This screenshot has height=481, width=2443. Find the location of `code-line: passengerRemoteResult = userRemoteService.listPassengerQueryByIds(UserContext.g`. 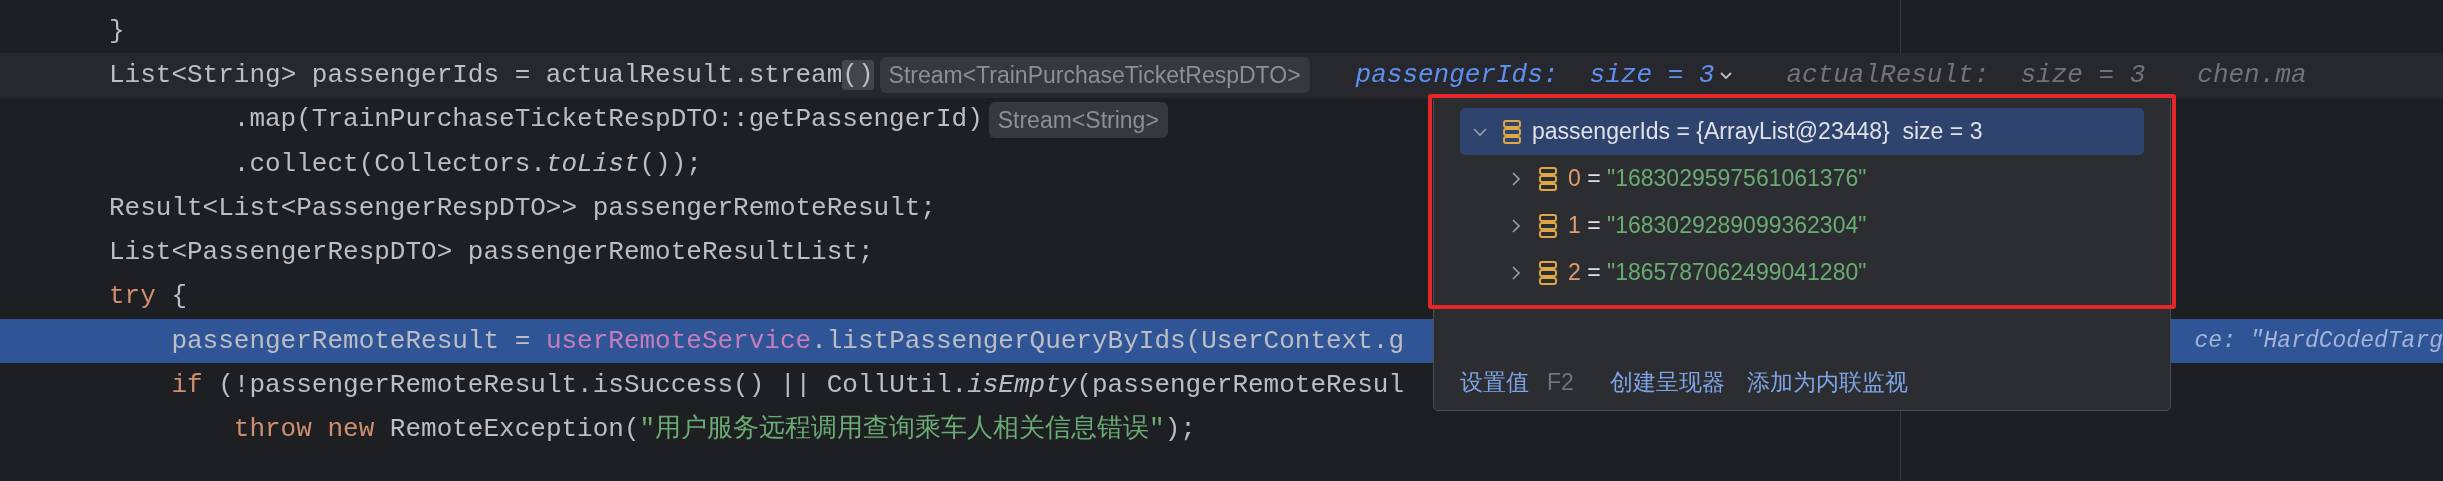

code-line: passengerRemoteResult = userRemoteService.listPassengerQueryByIds(UserContext.g is located at coordinates (788, 341).